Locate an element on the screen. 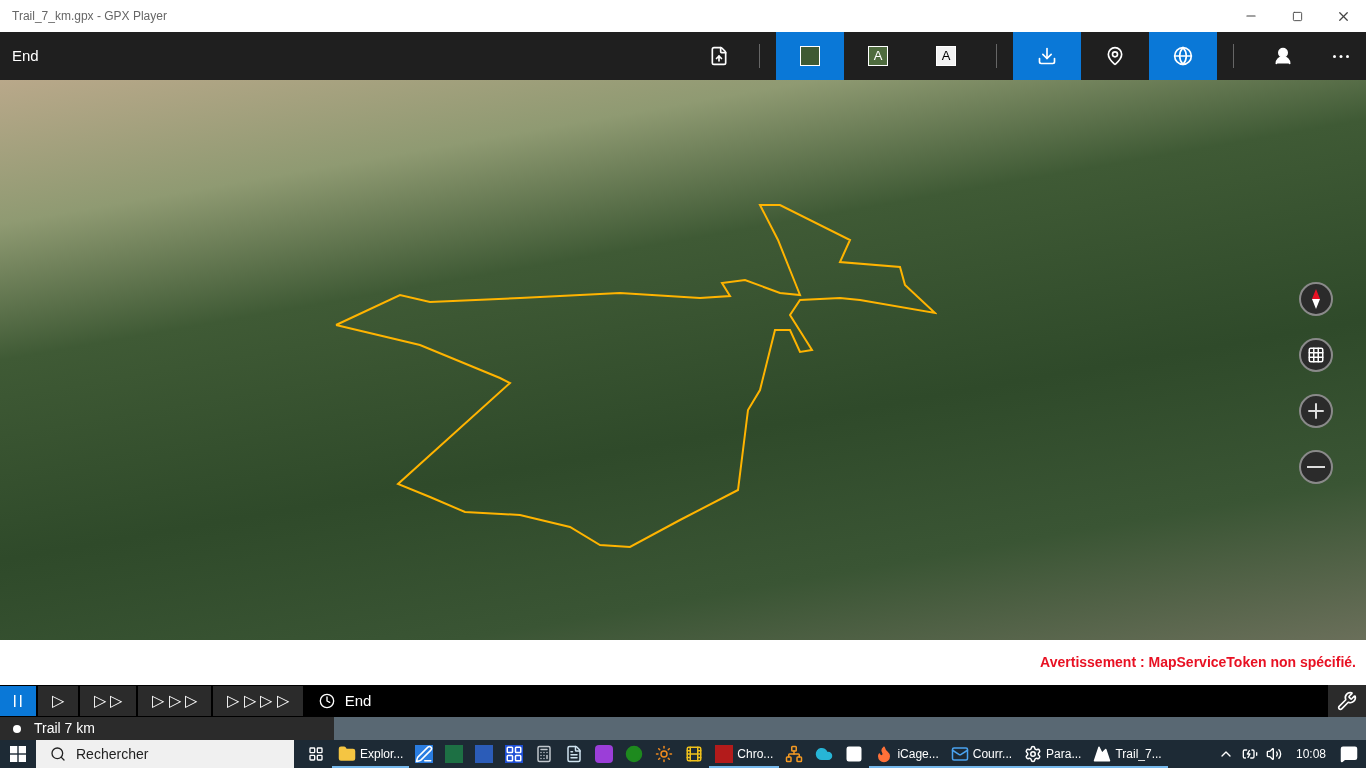 Image resolution: width=1366 pixels, height=768 pixels. network-icon is located at coordinates (794, 754).